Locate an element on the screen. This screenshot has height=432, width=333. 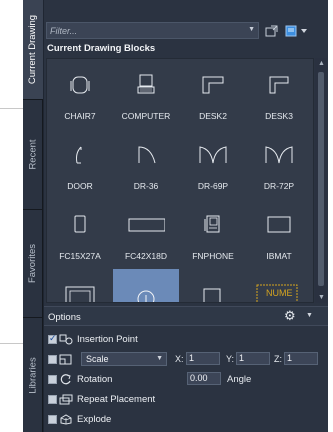
filter-input is located at coordinates (147, 30).